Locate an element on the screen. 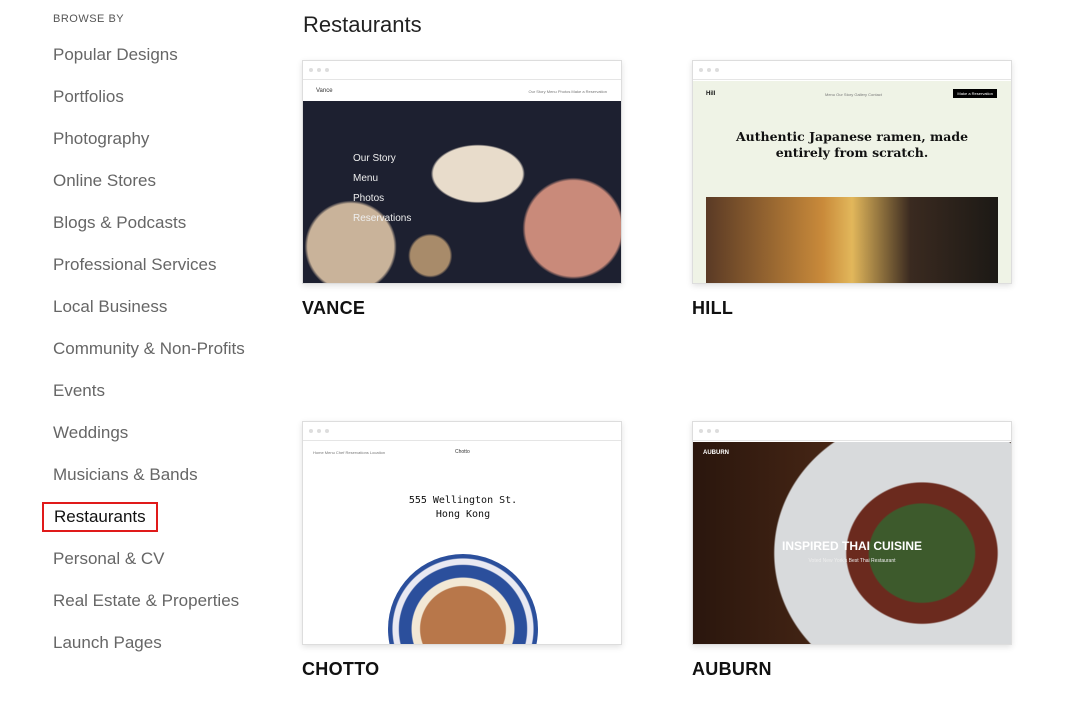 This screenshot has height=708, width=1087. sidebar-item-professional-services: Professional Services is located at coordinates (134, 265).